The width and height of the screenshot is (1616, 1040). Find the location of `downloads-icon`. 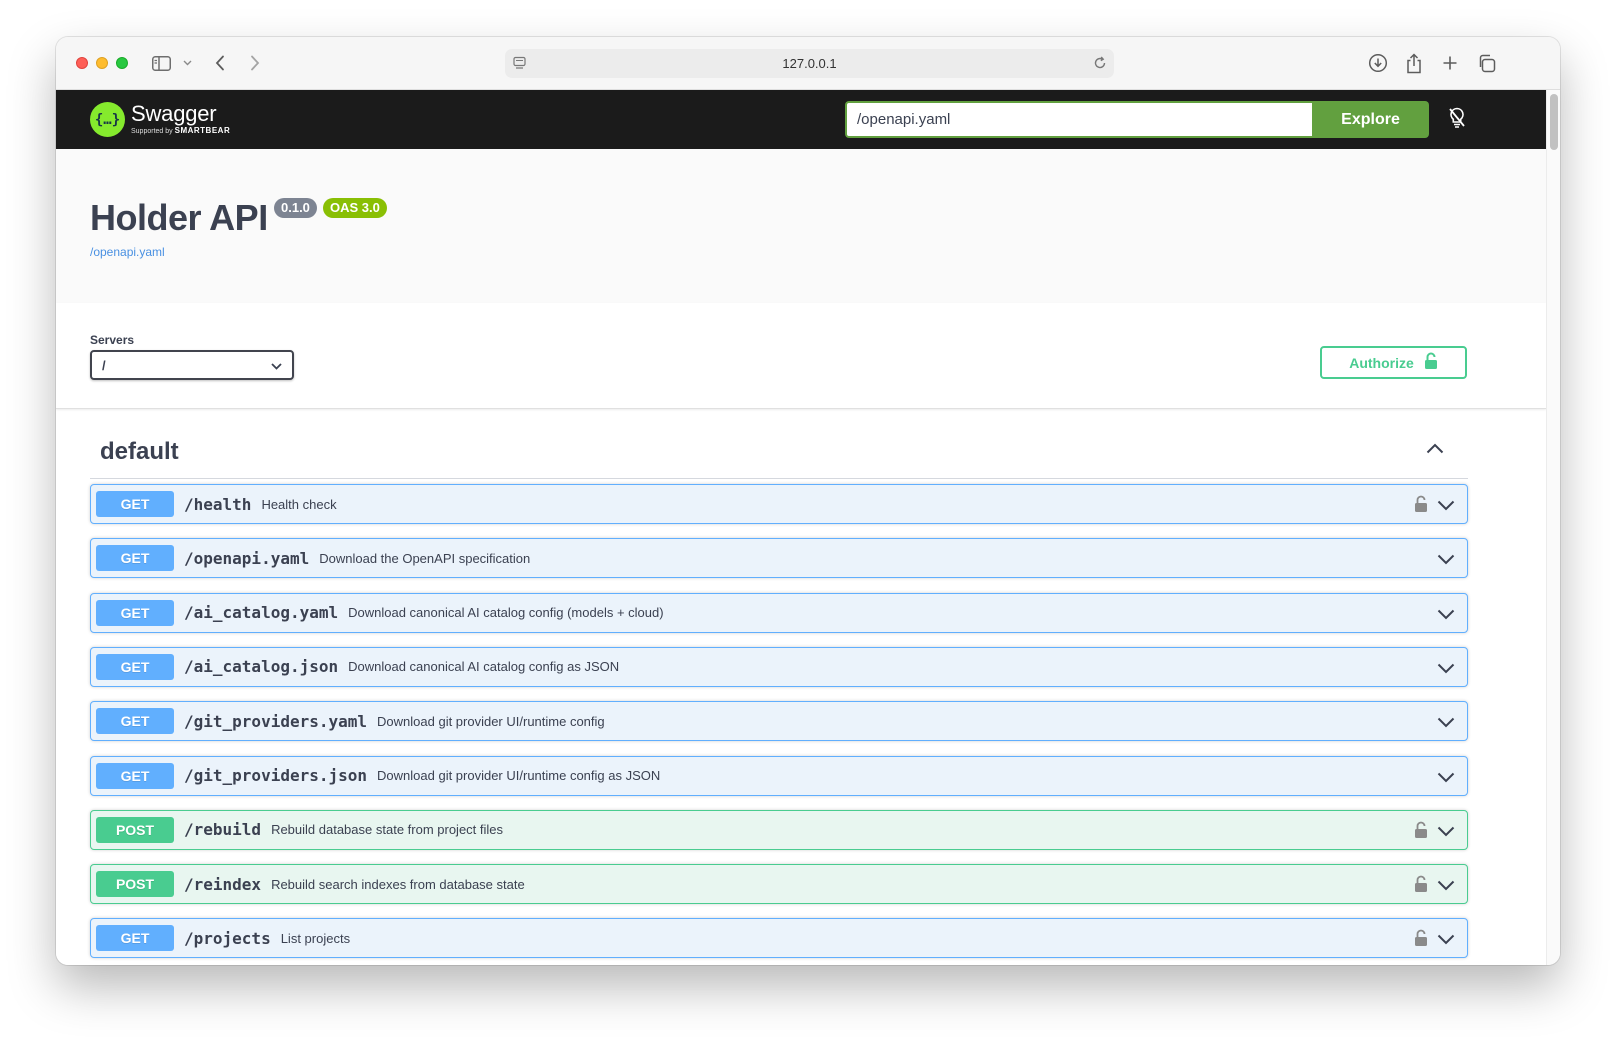

downloads-icon is located at coordinates (1378, 63).